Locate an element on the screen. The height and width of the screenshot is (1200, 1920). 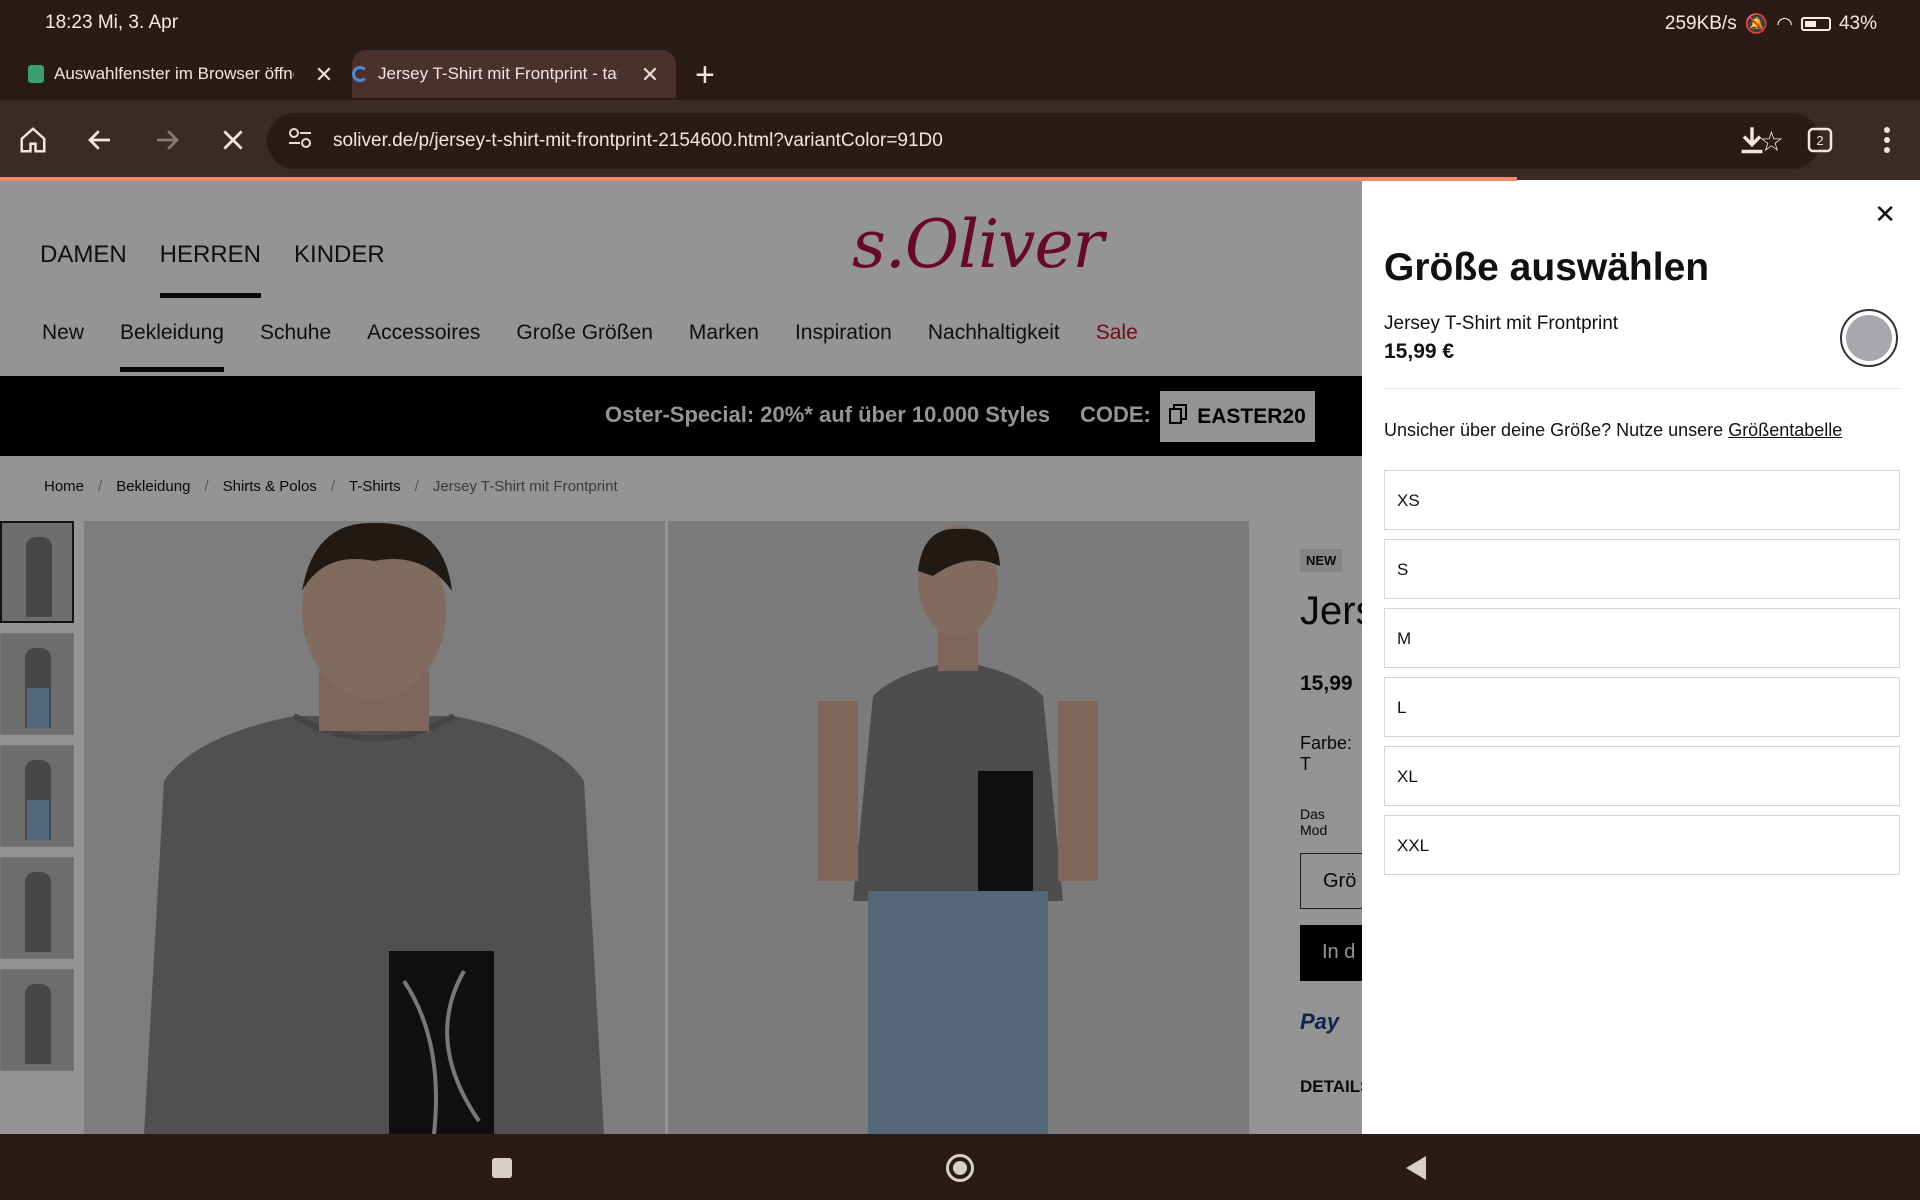
size-list: XS S M L XL XXL is located at coordinates (1642, 677).